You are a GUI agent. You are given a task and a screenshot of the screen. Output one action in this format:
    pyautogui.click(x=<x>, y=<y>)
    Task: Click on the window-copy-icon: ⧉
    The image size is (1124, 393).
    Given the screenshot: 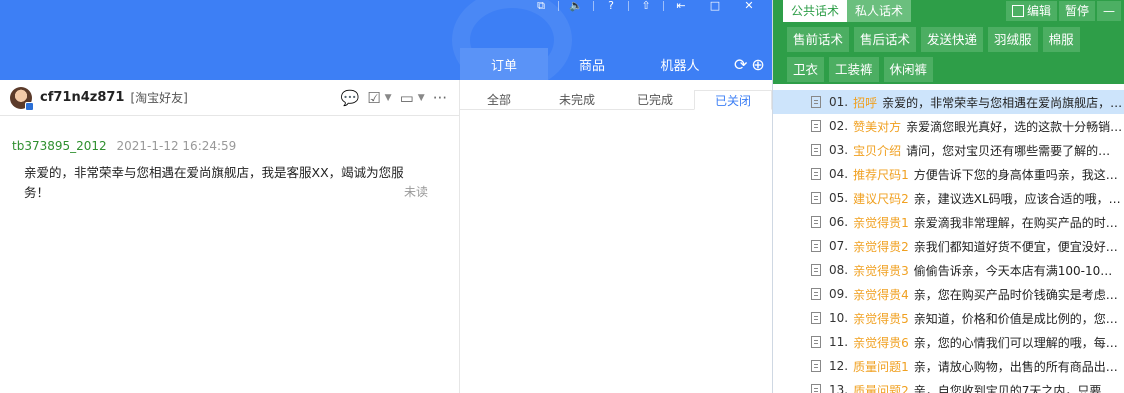 What is the action you would take?
    pyautogui.click(x=541, y=6)
    